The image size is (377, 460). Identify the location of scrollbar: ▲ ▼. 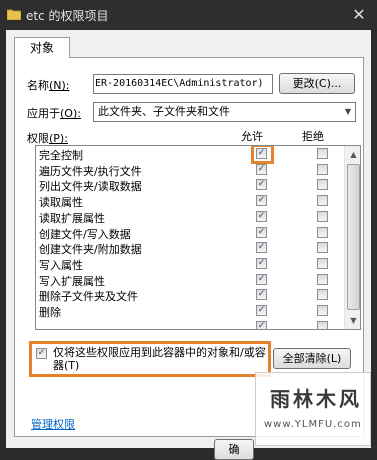
(352, 237).